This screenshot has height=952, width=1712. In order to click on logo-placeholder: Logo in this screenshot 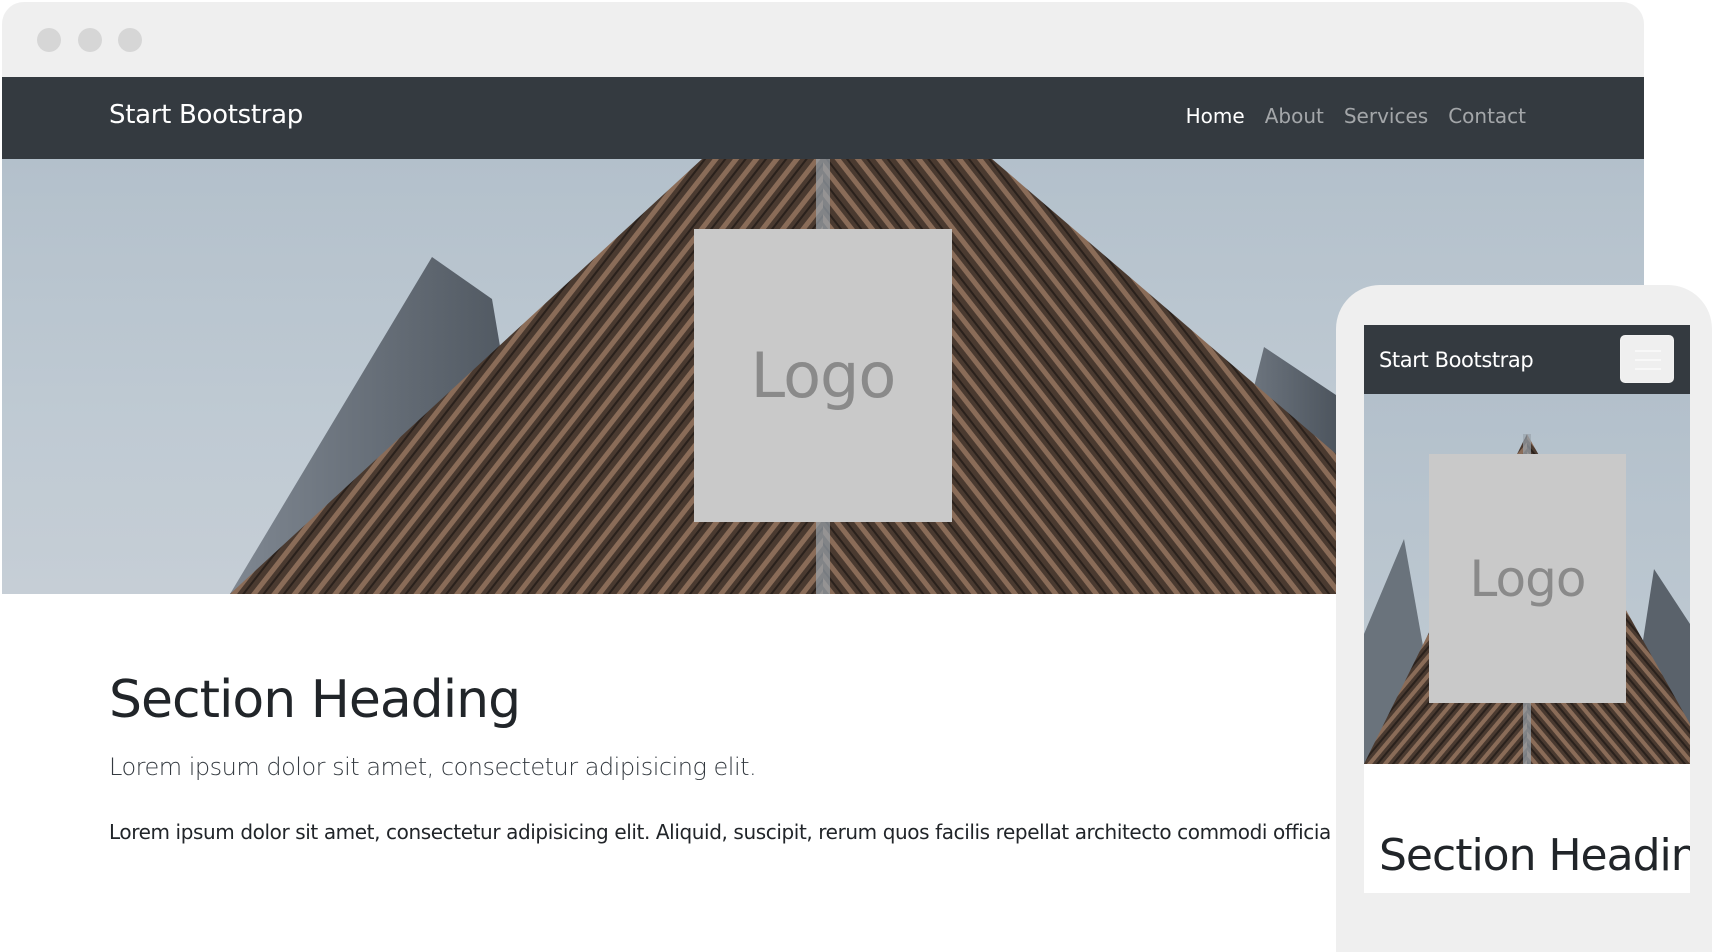, I will do `click(823, 375)`.